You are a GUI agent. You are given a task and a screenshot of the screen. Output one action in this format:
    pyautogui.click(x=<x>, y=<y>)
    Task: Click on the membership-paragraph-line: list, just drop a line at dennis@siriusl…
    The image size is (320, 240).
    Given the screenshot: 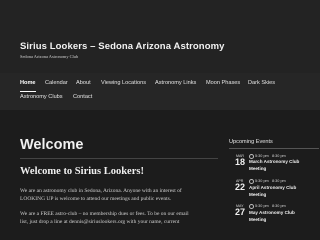 What is the action you would take?
    pyautogui.click(x=100, y=222)
    